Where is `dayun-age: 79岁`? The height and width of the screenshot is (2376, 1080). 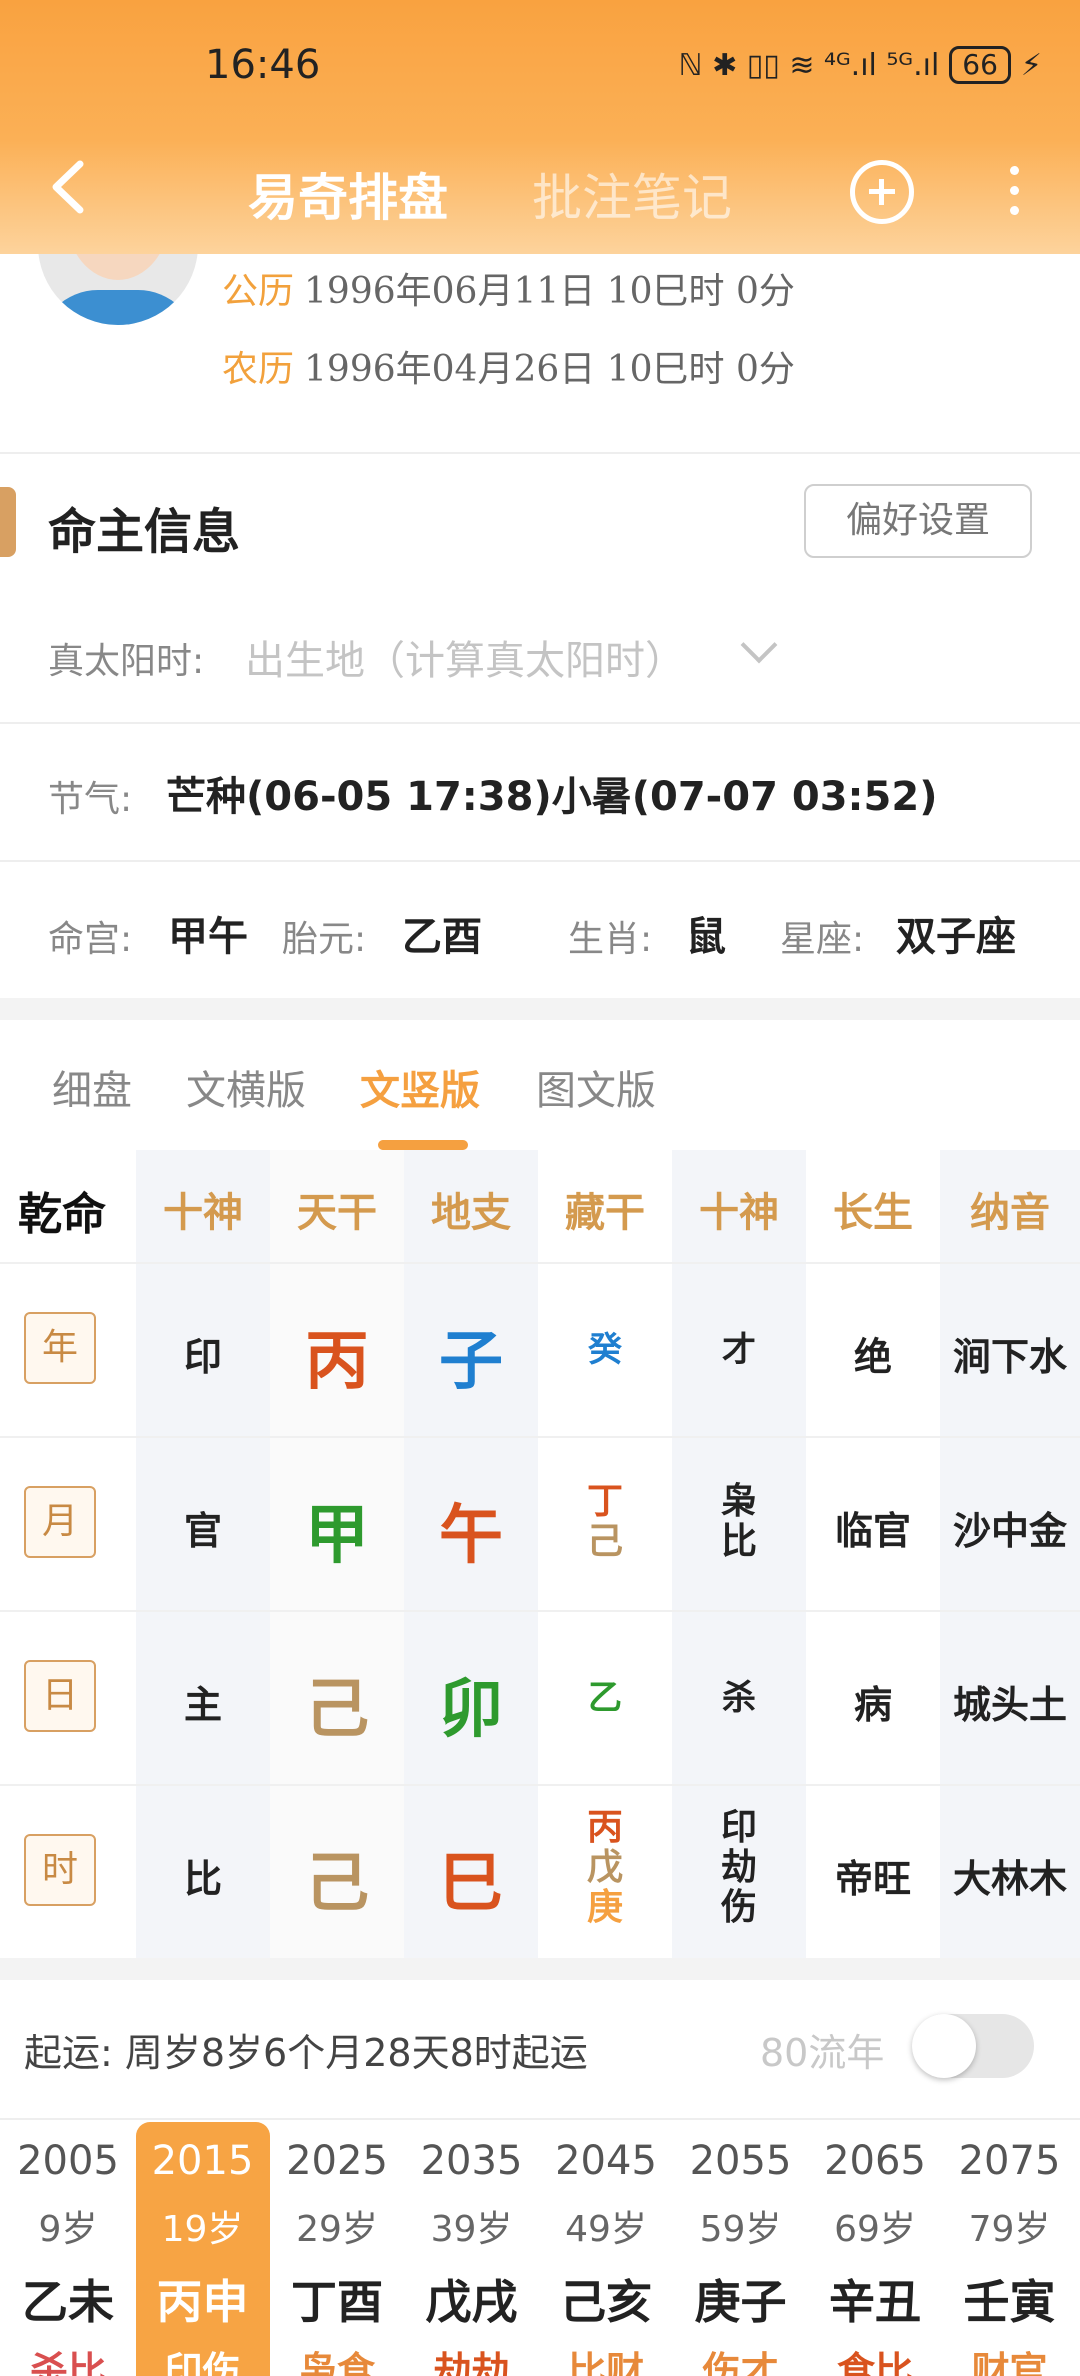
dayun-age: 79岁 is located at coordinates (1009, 2229).